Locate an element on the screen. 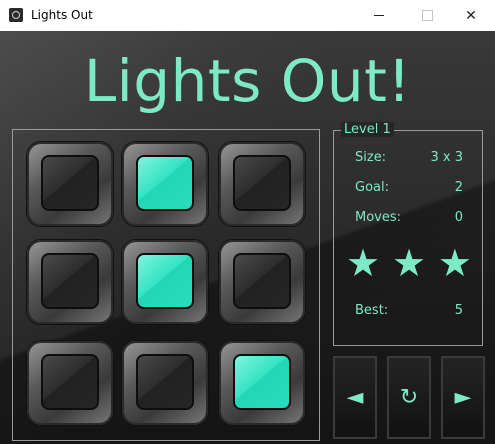  right-arrow-icon: ► is located at coordinates (463, 397).